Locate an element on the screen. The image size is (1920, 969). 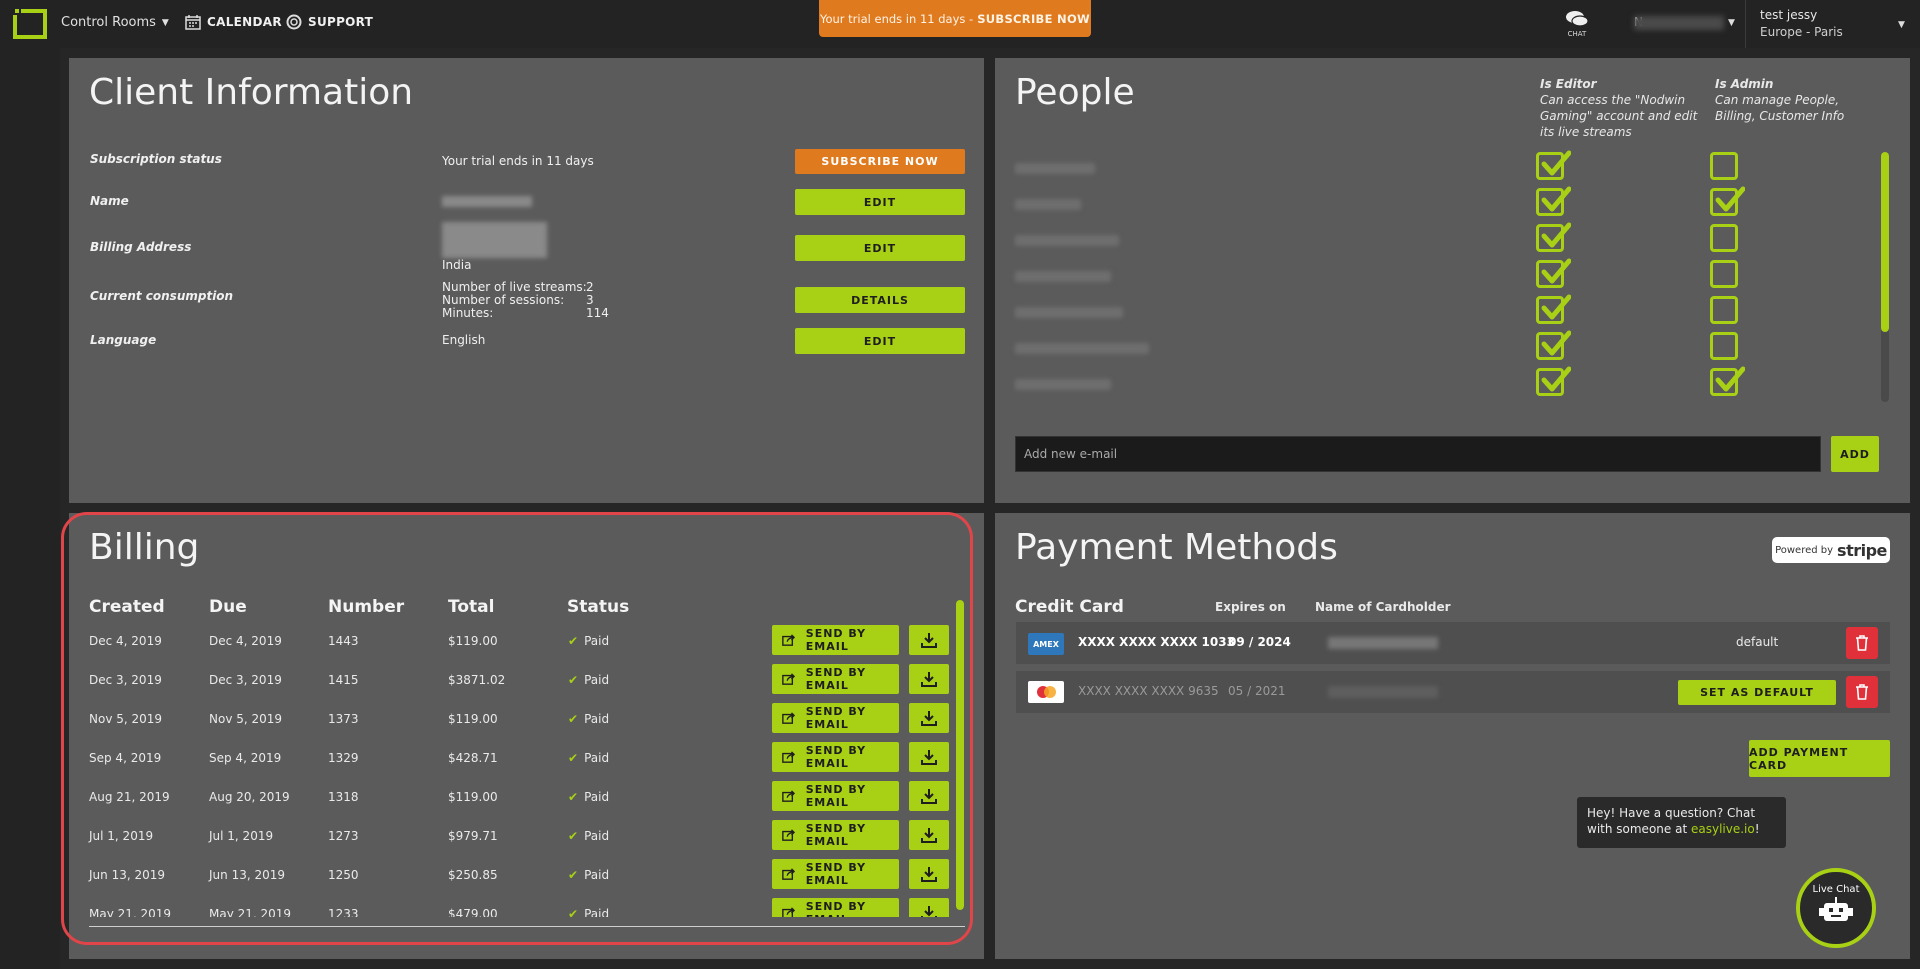
org-chevron-down-icon: ▼ is located at coordinates (1731, 23).